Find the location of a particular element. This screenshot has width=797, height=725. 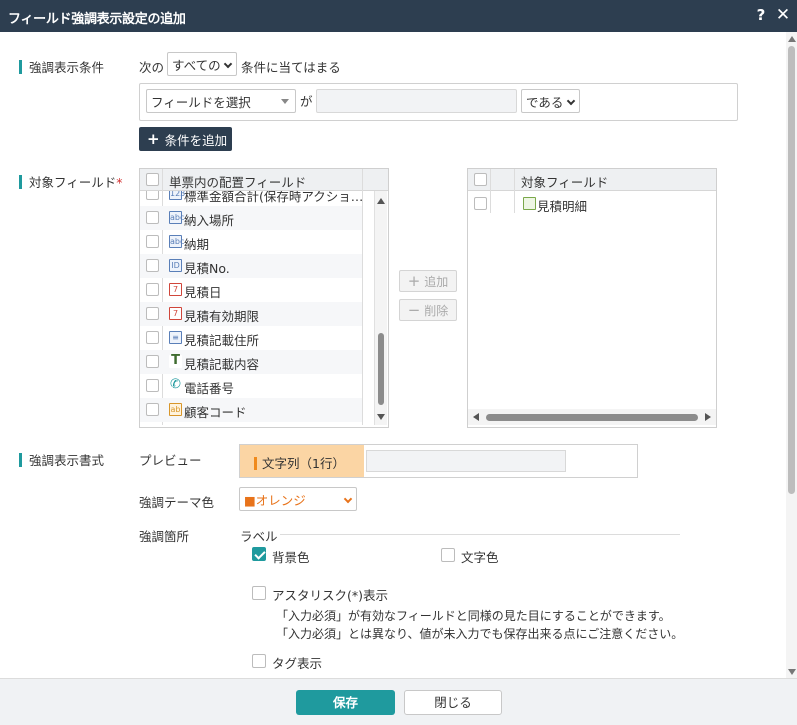

required-mark: * is located at coordinates (119, 182).